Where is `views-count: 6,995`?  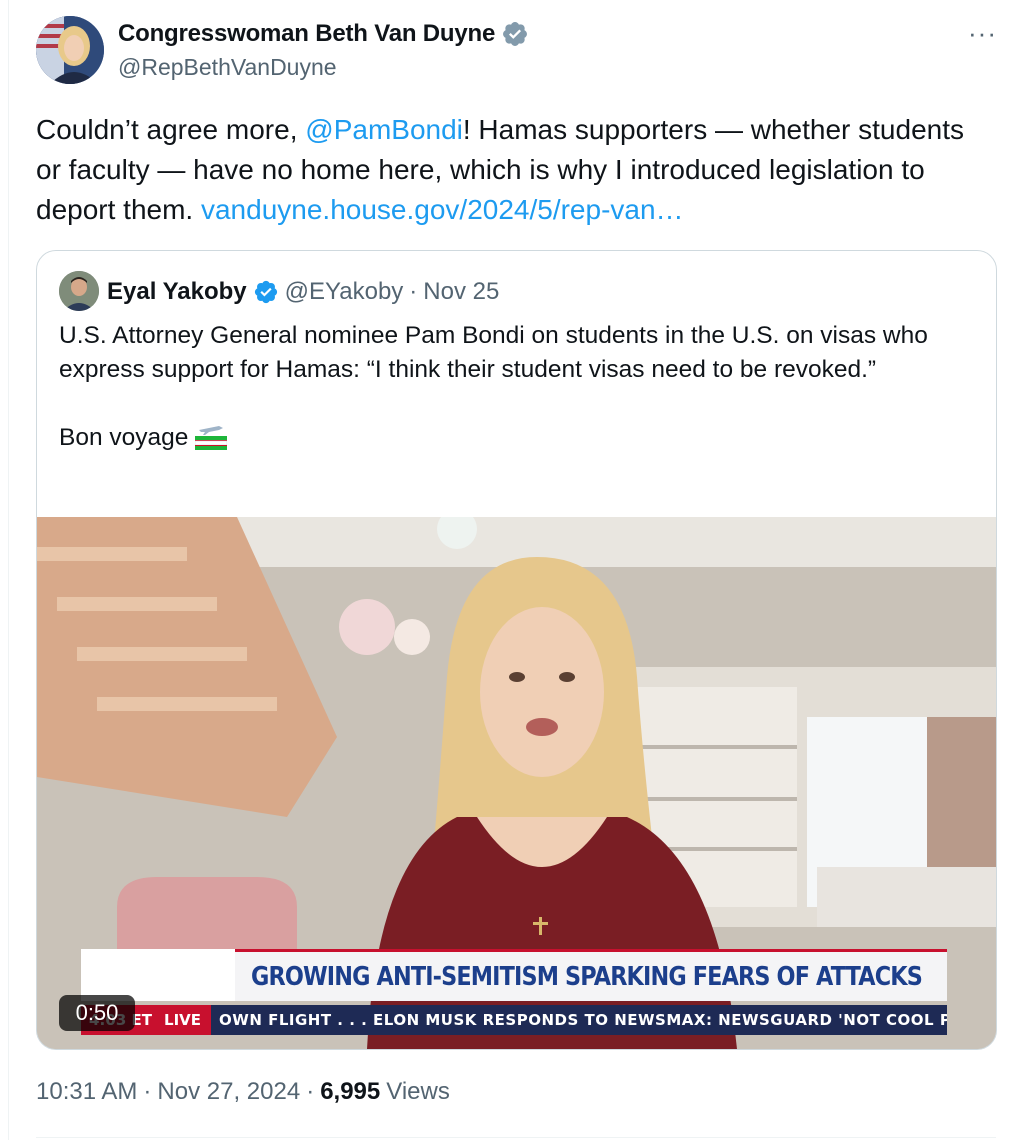
views-count: 6,995 is located at coordinates (350, 1091).